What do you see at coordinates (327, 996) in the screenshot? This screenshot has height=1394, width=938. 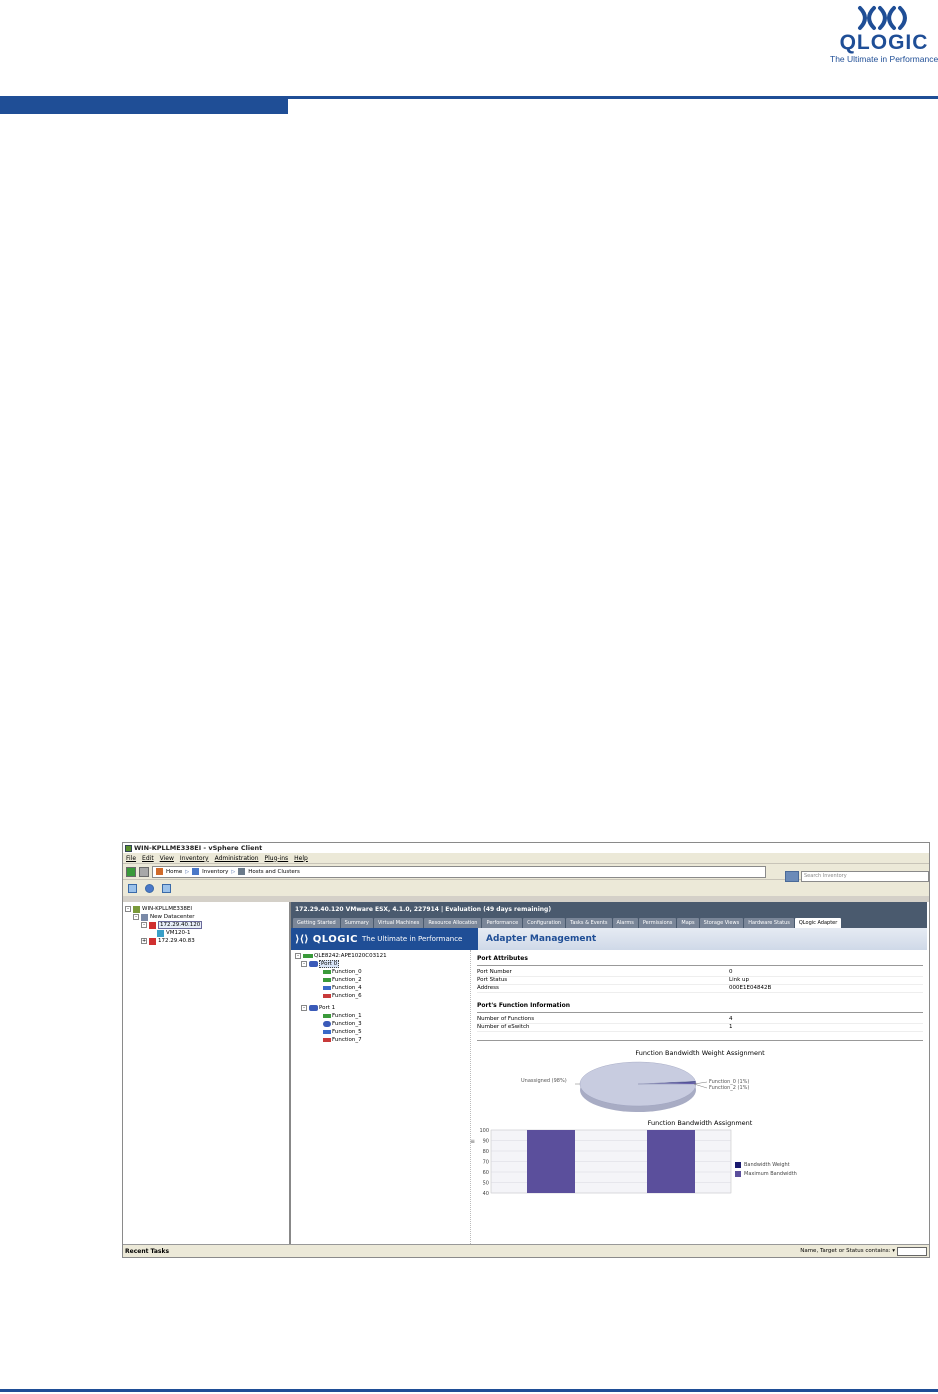 I see `fcoe-function-icon` at bounding box center [327, 996].